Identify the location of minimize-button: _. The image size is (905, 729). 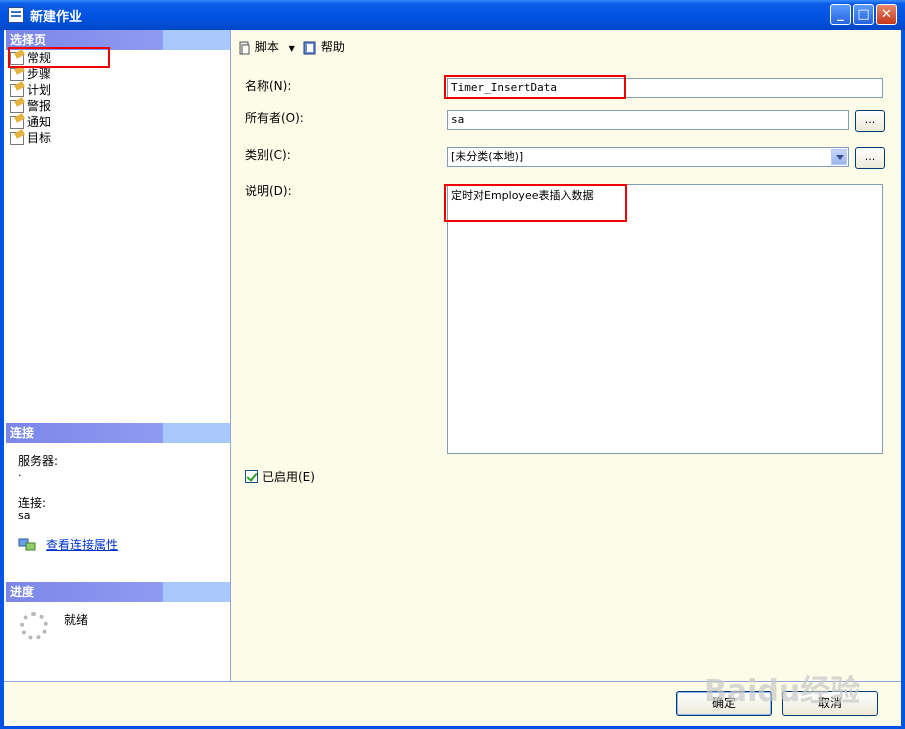
(840, 14).